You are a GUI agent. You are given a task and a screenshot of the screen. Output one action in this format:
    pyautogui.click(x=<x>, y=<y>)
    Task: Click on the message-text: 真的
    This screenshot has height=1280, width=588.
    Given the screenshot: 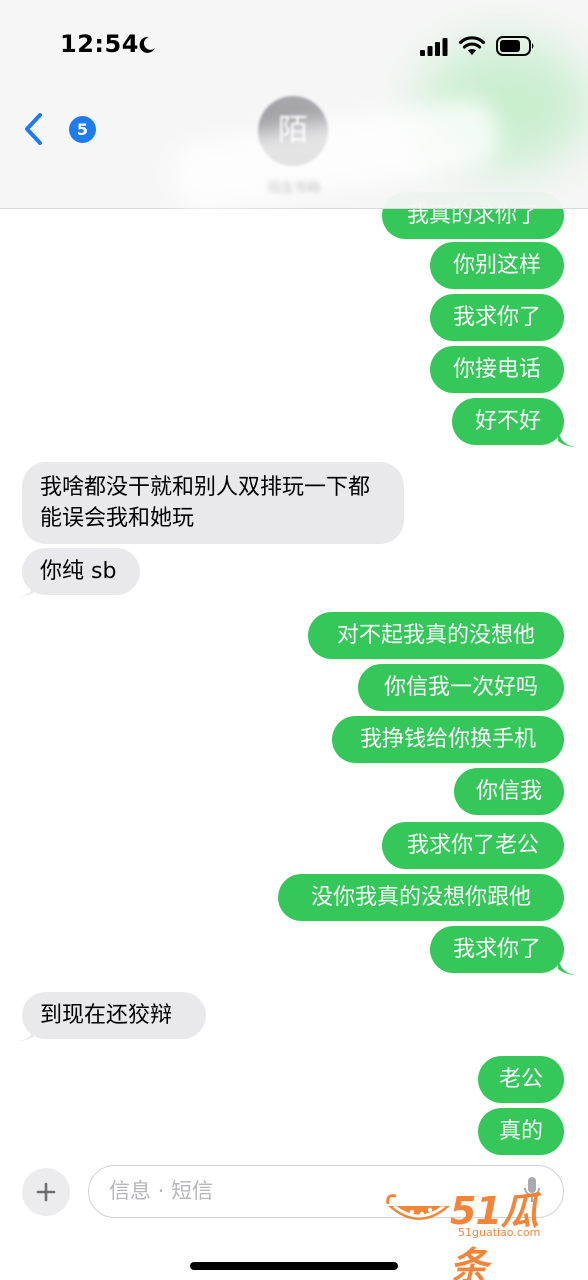 What is the action you would take?
    pyautogui.click(x=520, y=1131)
    